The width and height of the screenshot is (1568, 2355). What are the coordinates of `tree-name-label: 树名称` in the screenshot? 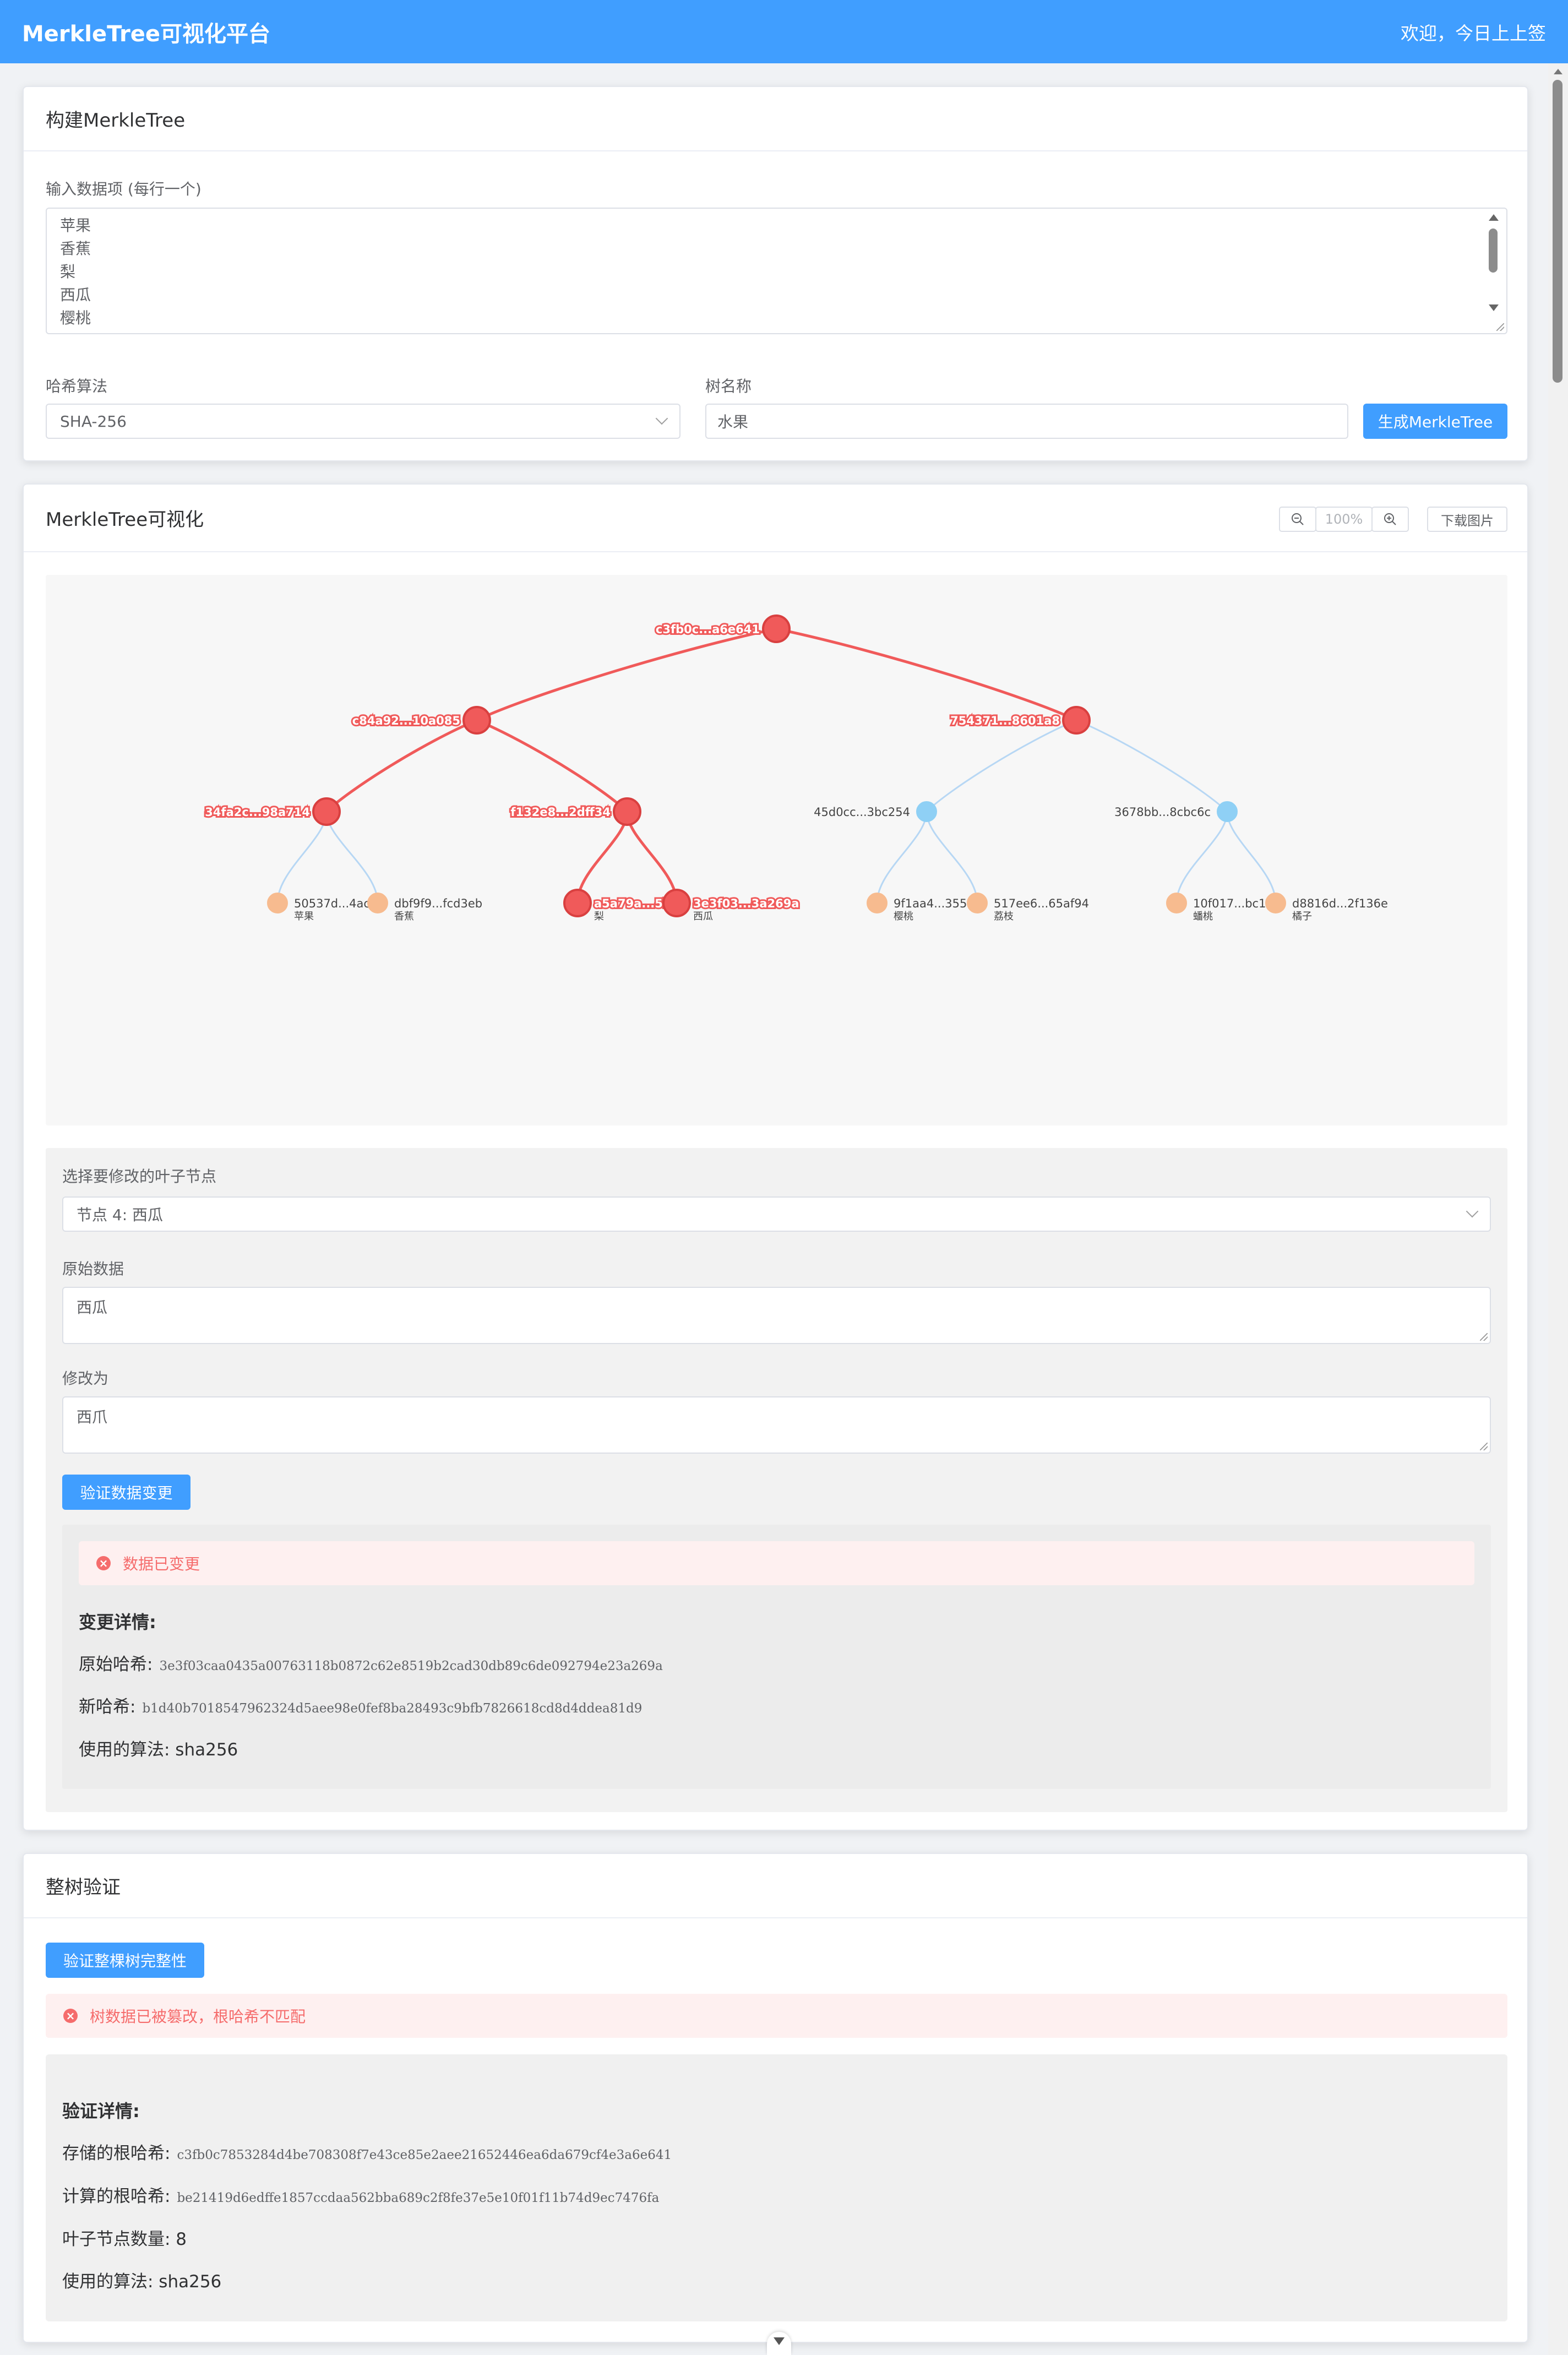 It's located at (728, 386).